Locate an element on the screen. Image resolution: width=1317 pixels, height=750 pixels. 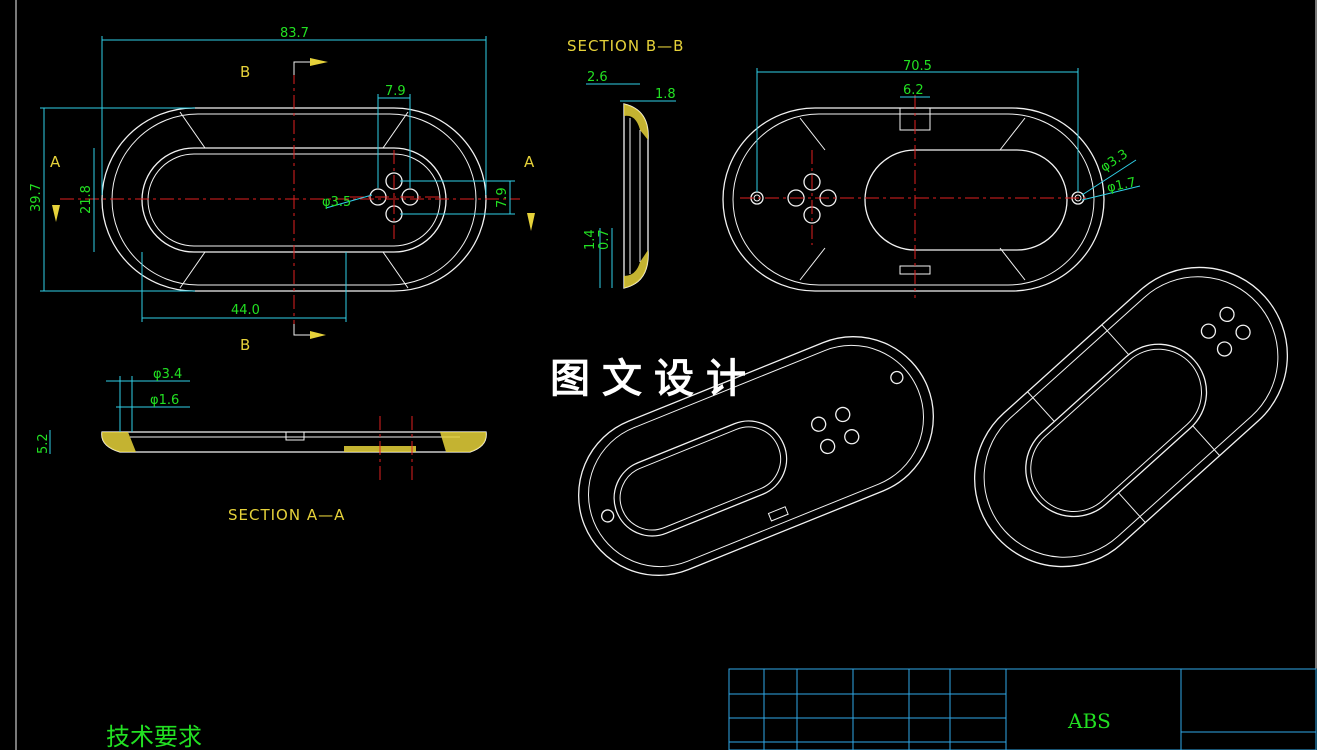
section-aa-view: φ3.4 φ1.6 5.2 SECTION A—A is located at coordinates (261, 445).